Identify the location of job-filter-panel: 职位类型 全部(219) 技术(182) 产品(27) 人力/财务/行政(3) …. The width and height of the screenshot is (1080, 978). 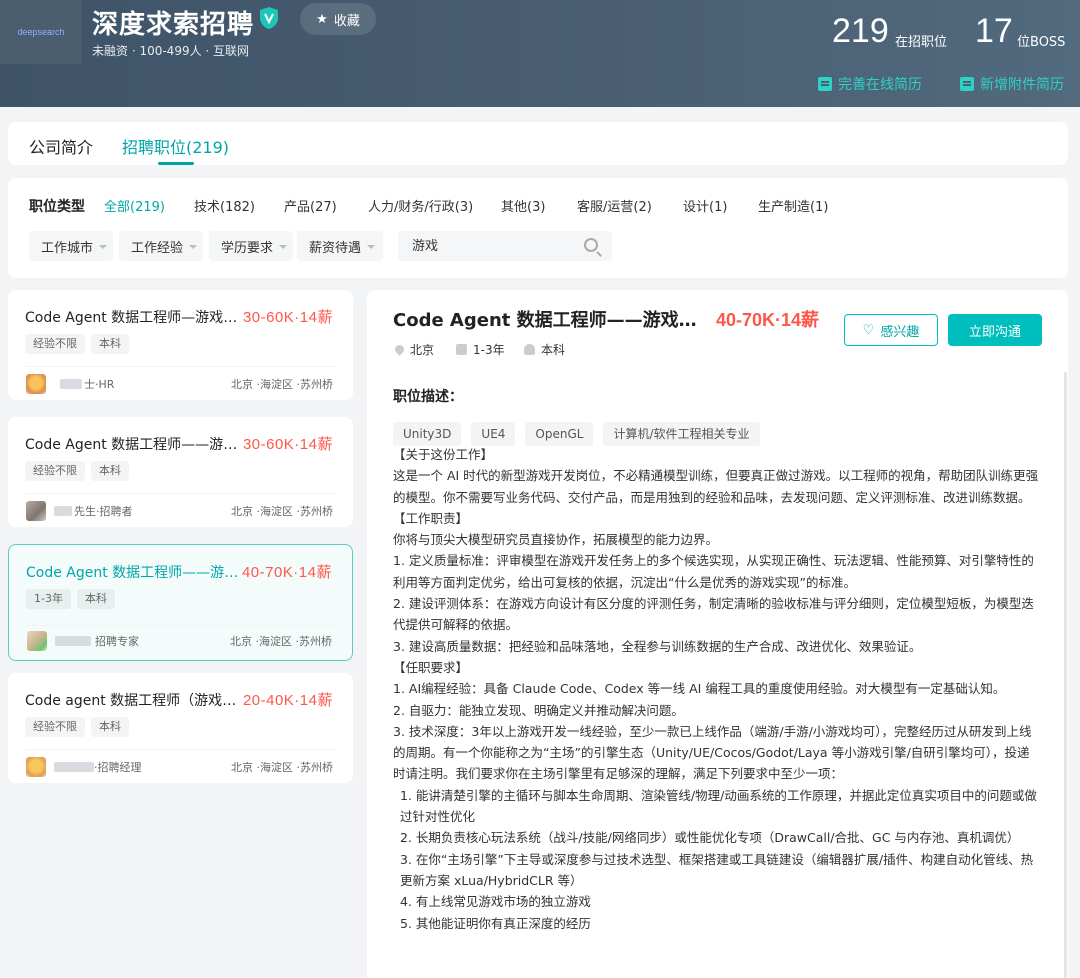
(538, 228).